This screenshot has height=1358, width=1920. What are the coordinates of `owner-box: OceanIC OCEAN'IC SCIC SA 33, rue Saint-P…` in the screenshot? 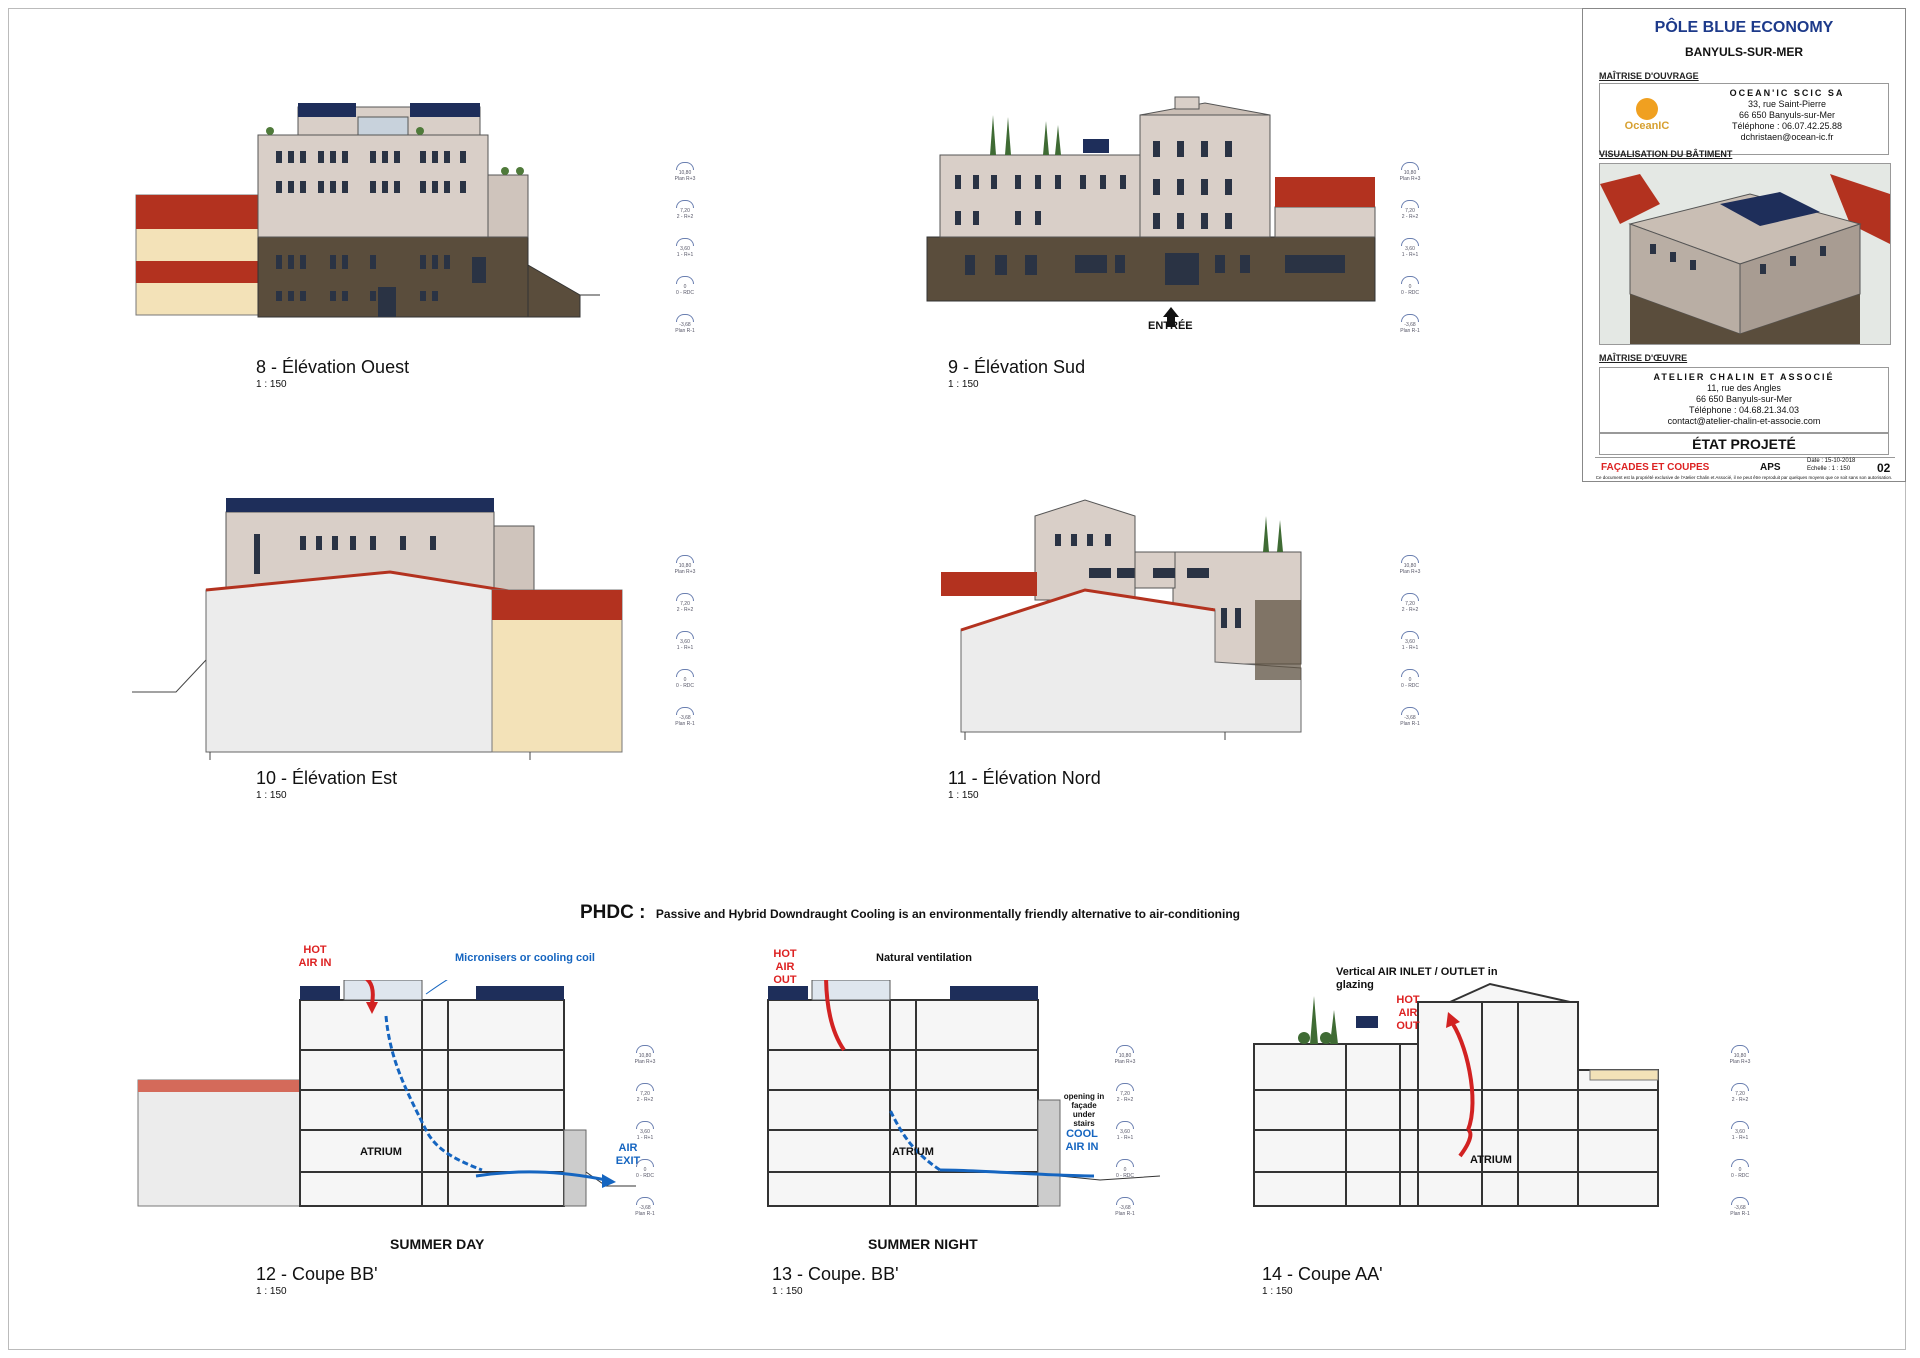 It's located at (1744, 119).